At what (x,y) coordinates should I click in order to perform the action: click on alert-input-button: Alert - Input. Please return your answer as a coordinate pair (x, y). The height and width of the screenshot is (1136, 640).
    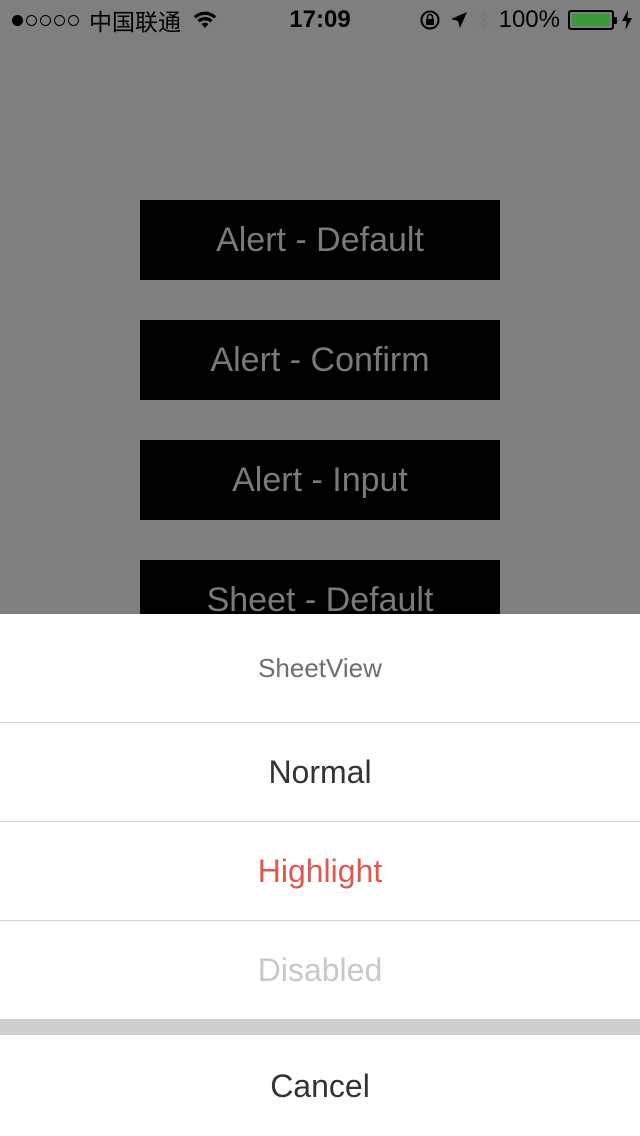
    Looking at the image, I should click on (320, 480).